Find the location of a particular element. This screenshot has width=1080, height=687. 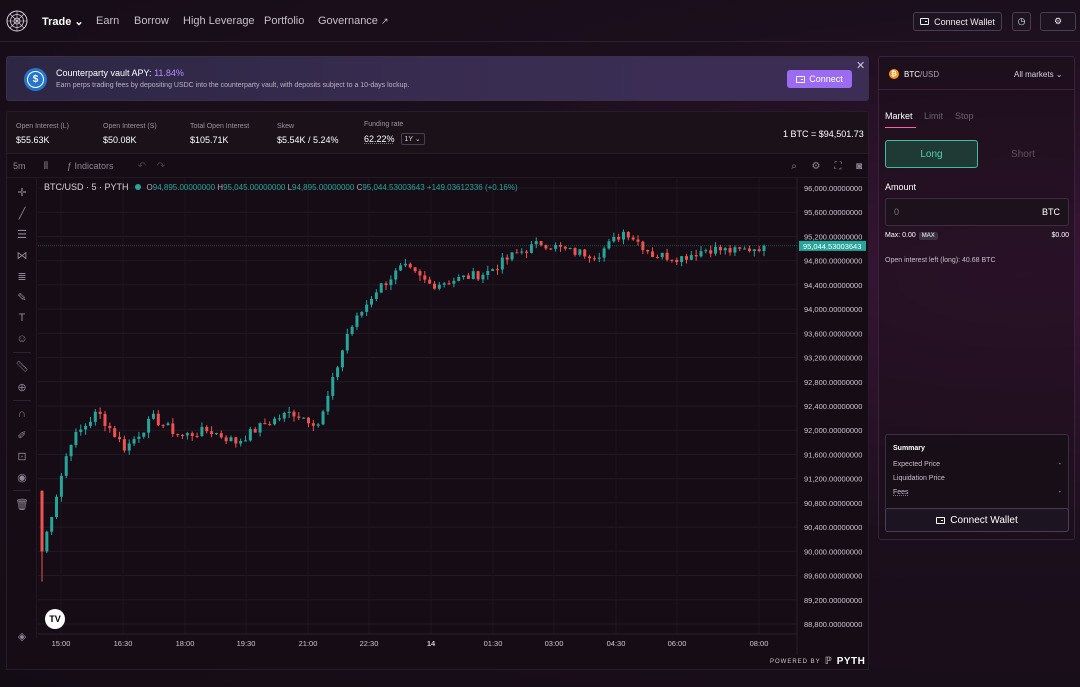

pencil-lock-icon: ✐ is located at coordinates (22, 435).